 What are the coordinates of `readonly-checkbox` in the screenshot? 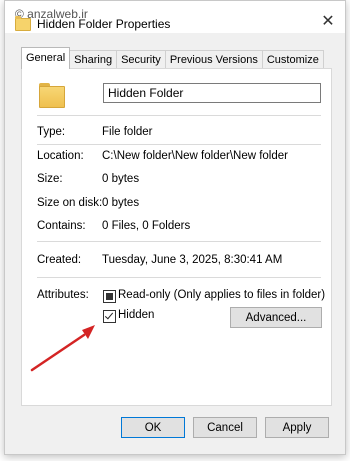 It's located at (109, 296).